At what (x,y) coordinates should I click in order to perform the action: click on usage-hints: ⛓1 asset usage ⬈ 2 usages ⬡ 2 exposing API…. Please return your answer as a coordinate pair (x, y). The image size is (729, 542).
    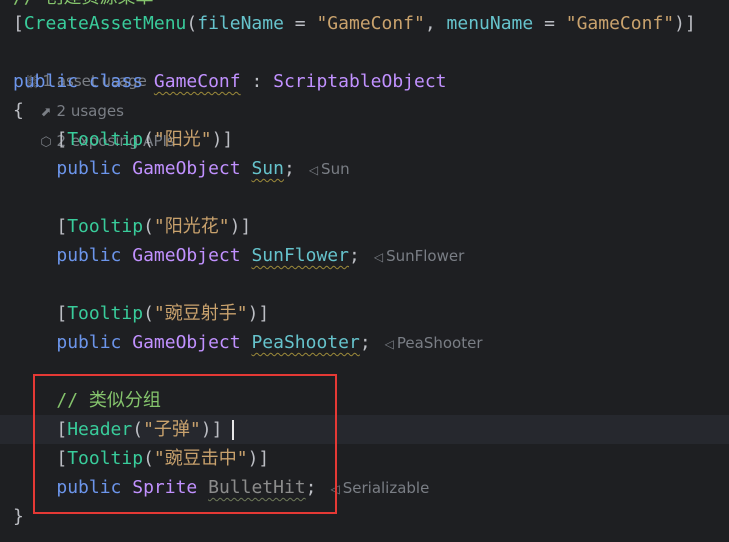
    Looking at the image, I should click on (95, 94).